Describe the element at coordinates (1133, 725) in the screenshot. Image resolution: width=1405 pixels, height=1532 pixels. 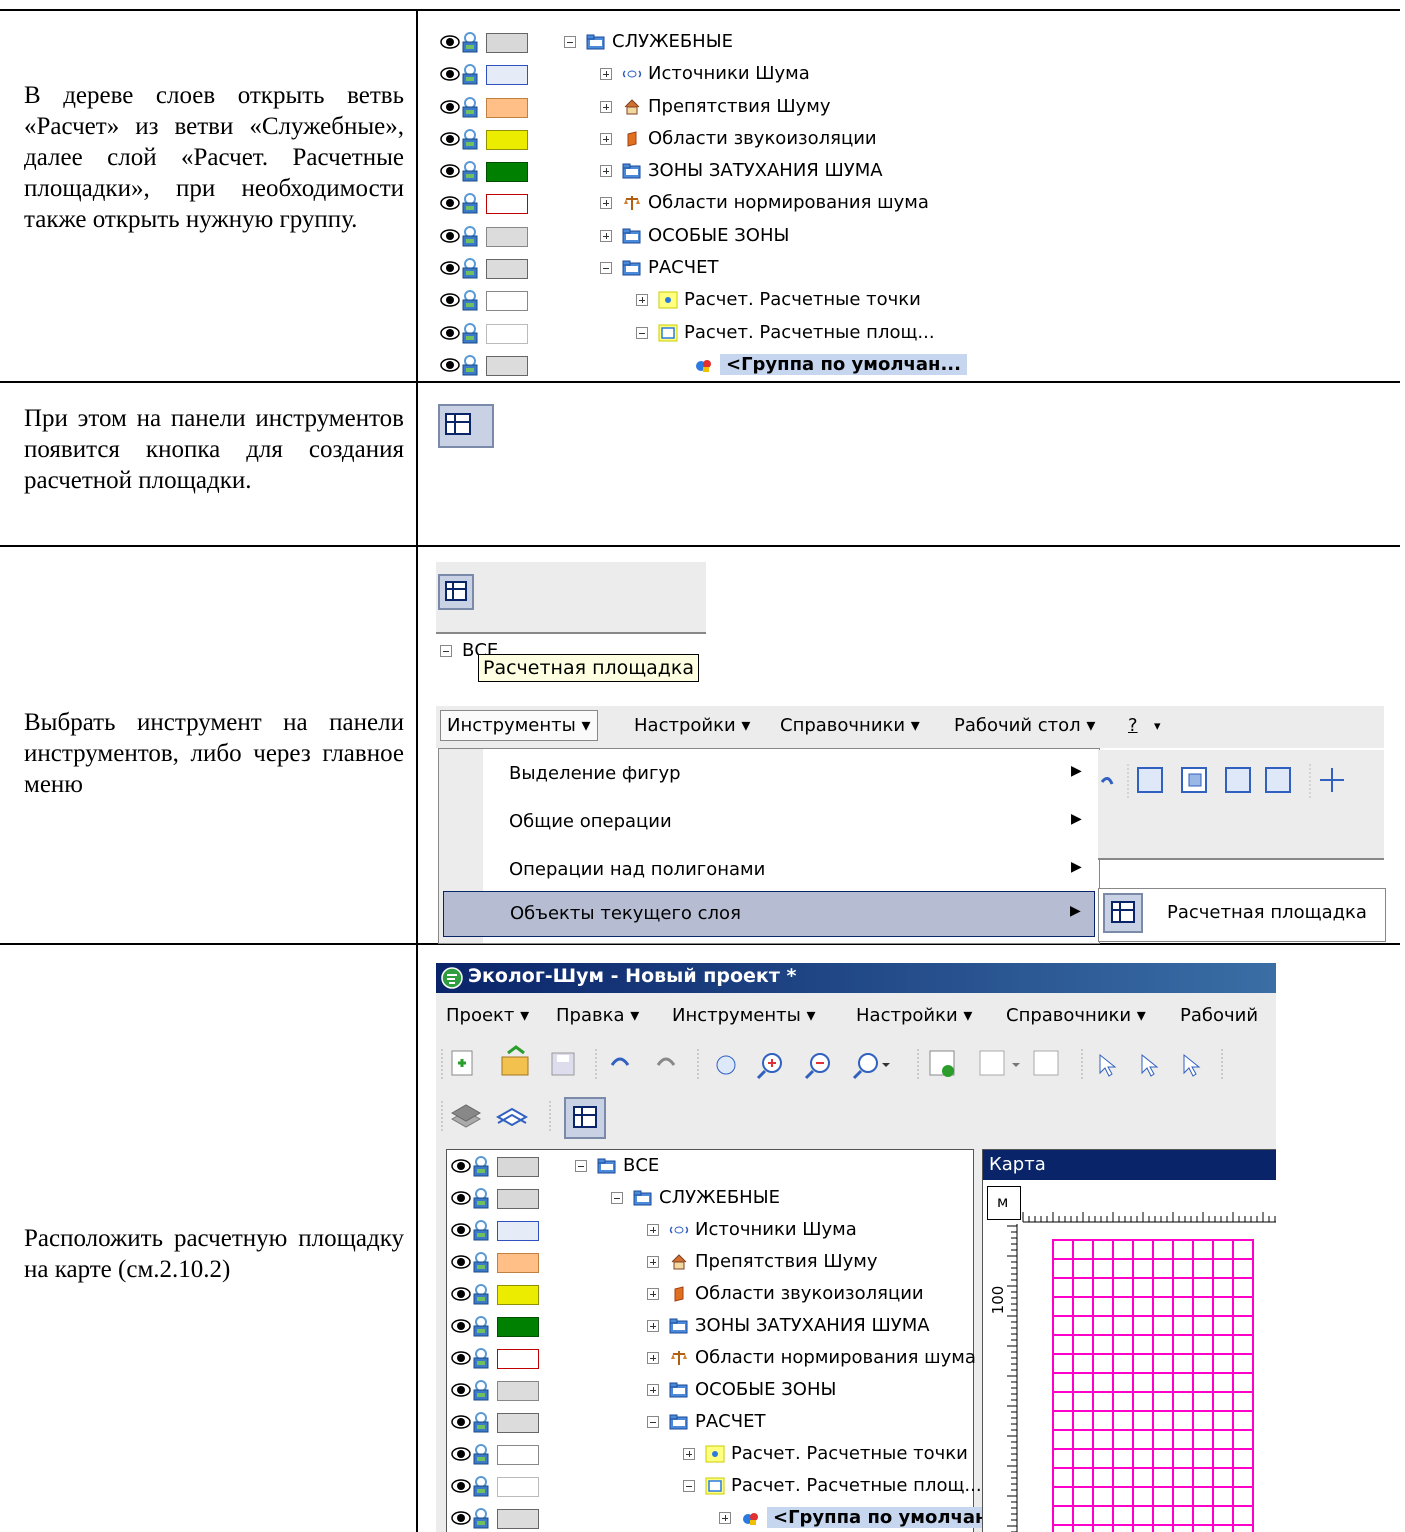
I see `menu-help: ?` at that location.